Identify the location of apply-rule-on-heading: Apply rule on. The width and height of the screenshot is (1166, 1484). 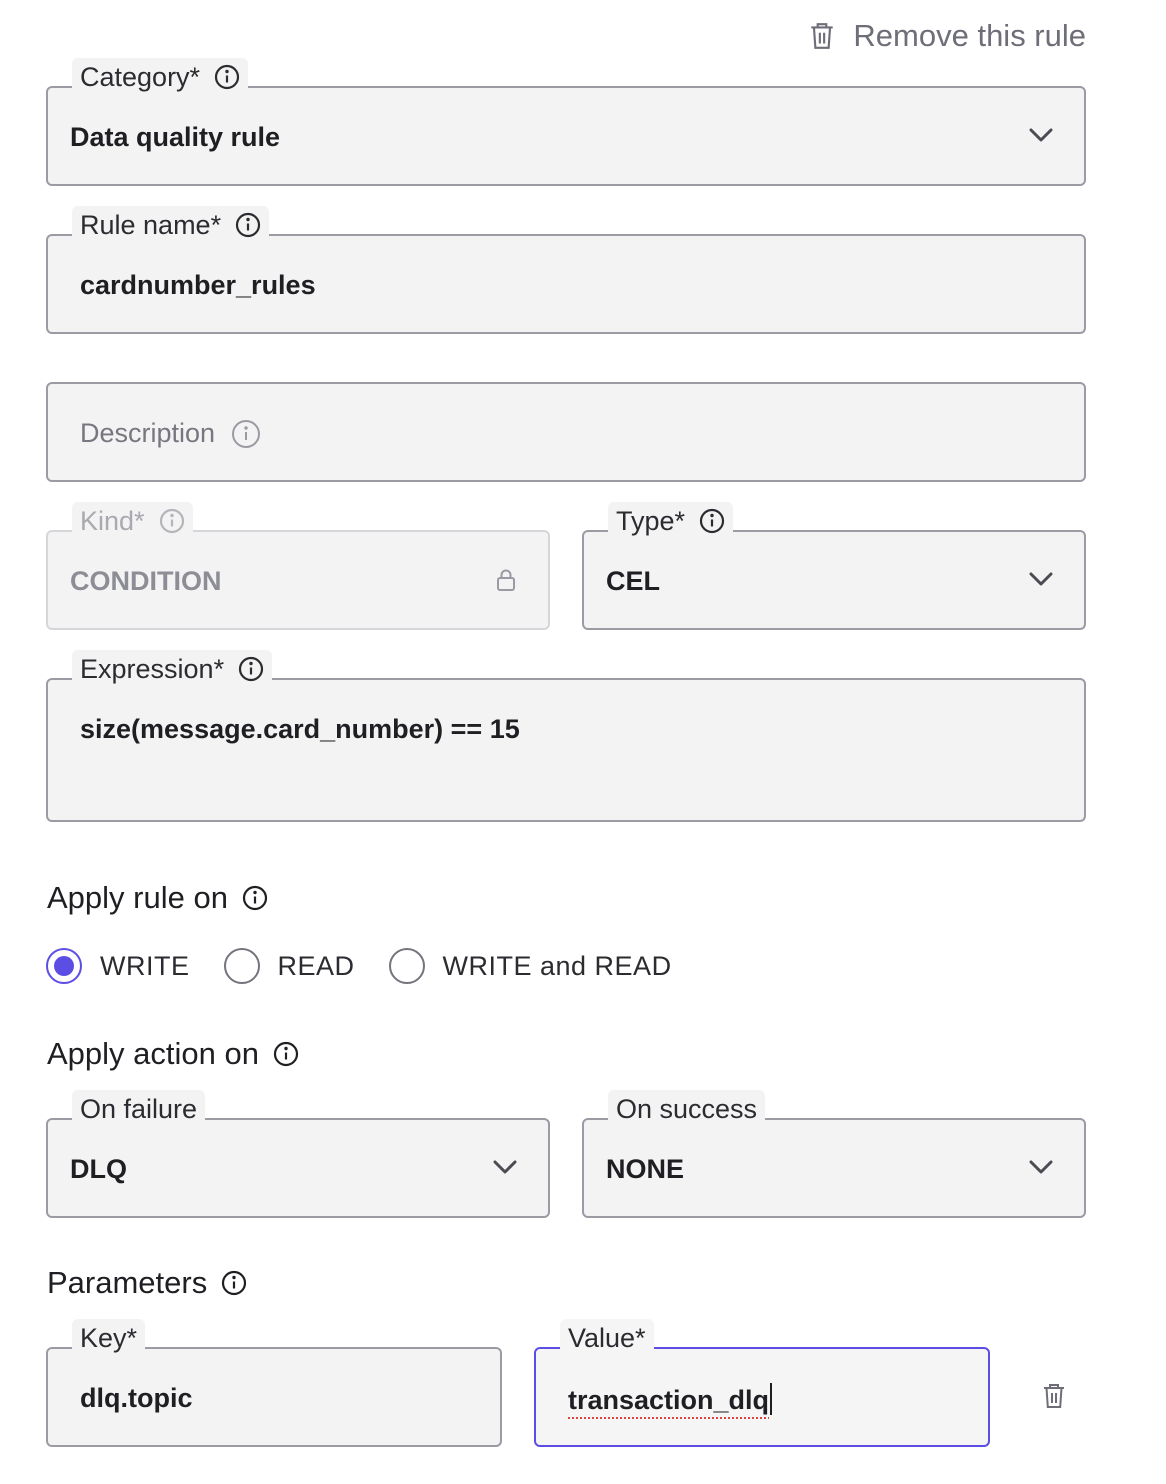
(157, 898).